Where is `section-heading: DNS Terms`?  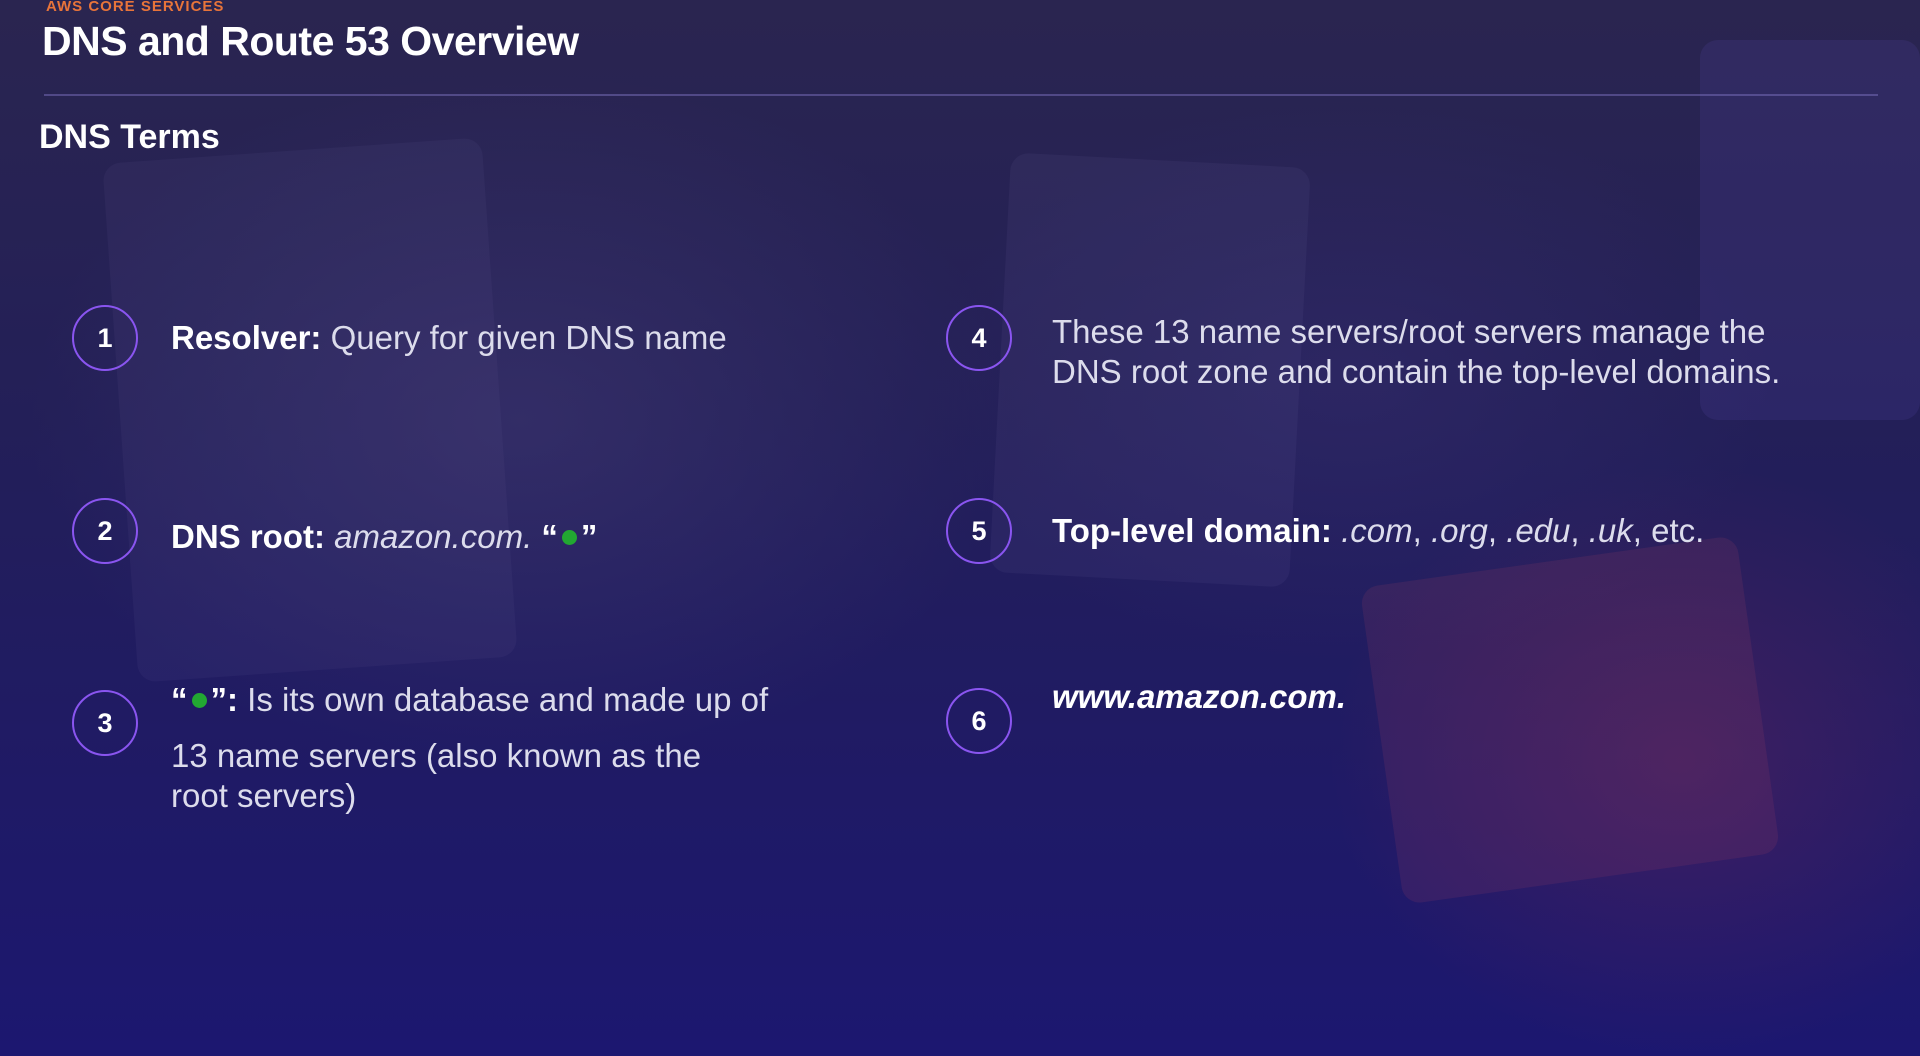 section-heading: DNS Terms is located at coordinates (129, 137).